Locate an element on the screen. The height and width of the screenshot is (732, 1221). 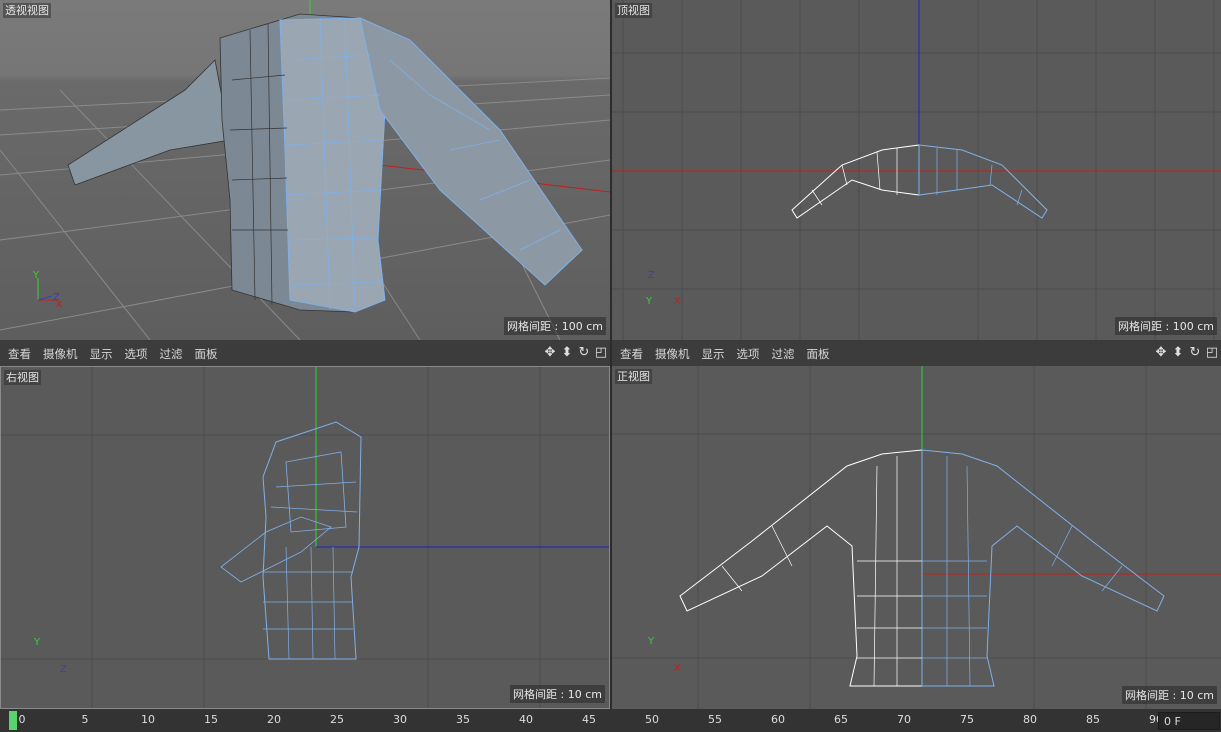
viewport-title: 正视图 is located at coordinates (633, 376).